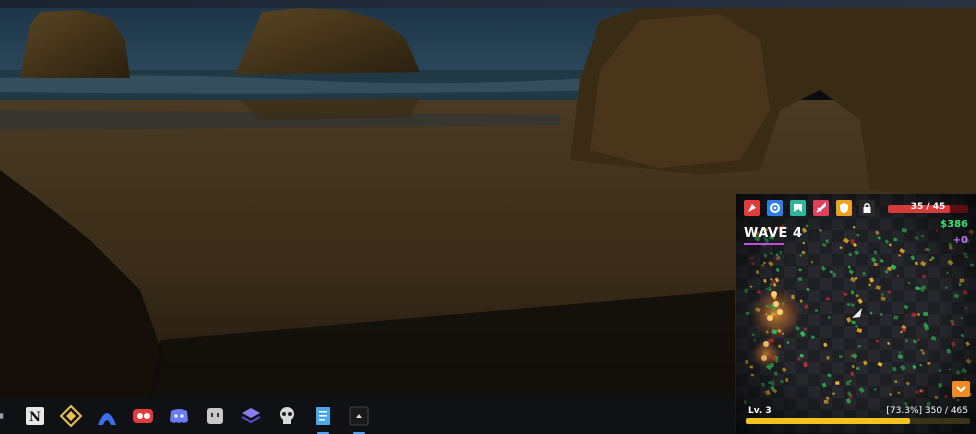 This screenshot has width=976, height=434. I want to click on robot-app-icon, so click(215, 416).